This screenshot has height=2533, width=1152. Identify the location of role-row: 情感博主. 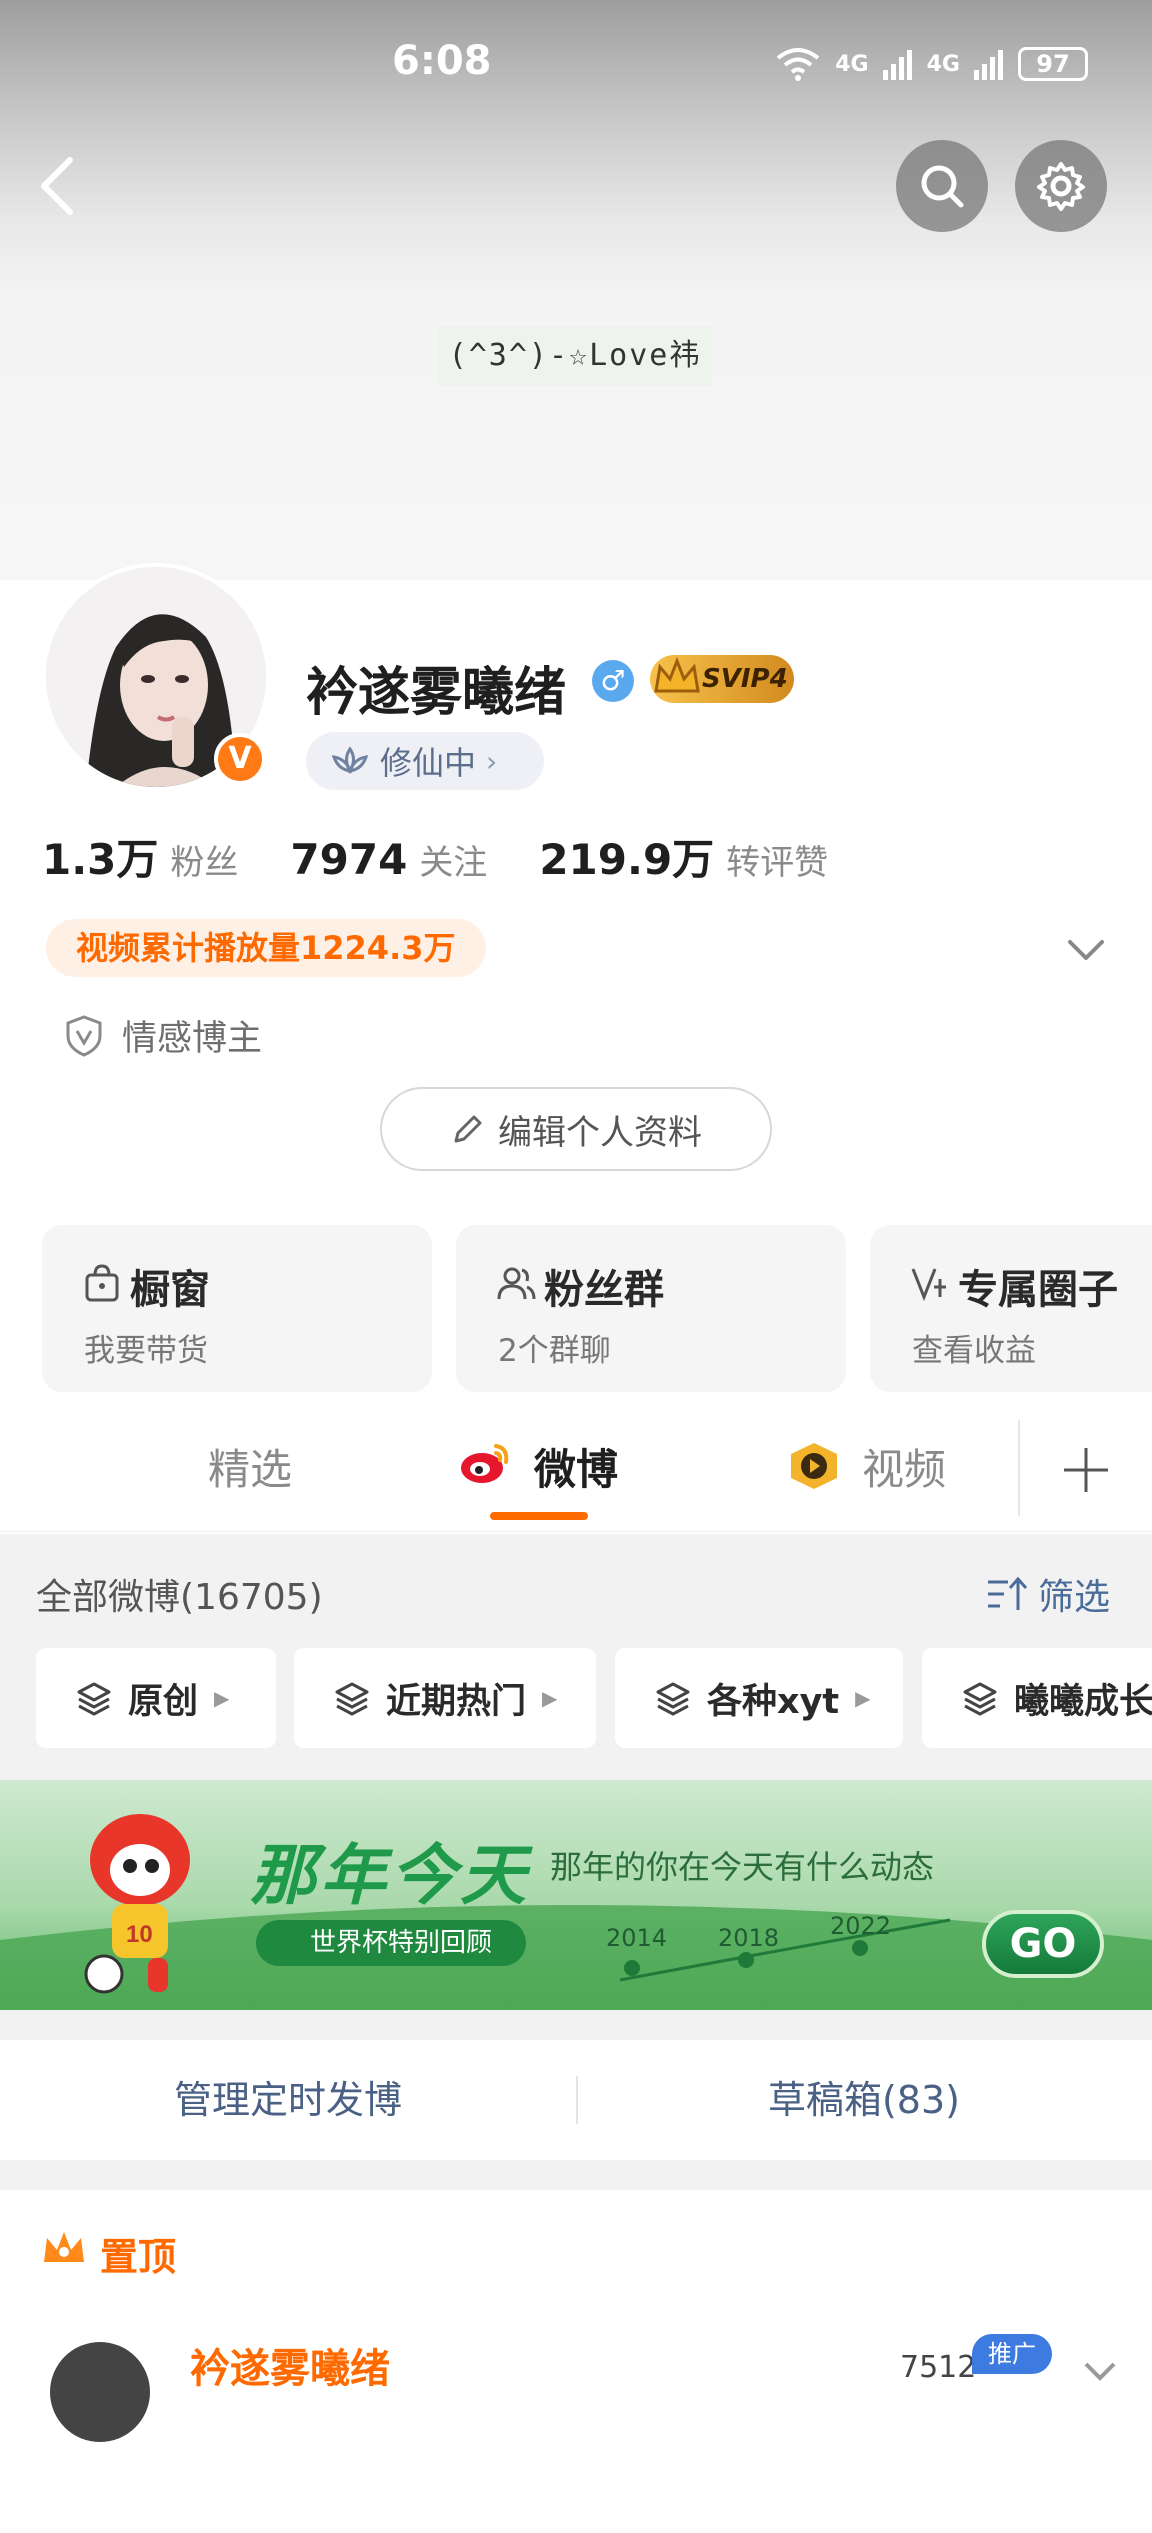
(163, 1035).